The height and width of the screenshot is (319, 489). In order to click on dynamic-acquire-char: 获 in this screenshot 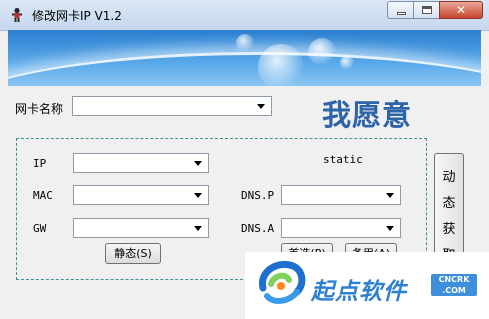, I will do `click(449, 229)`.